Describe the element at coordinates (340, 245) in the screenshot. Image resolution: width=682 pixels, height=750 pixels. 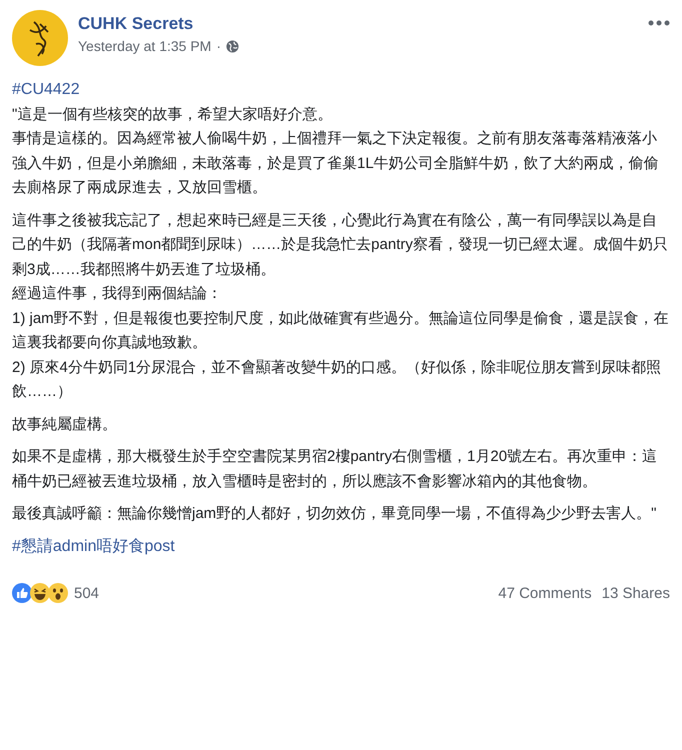
I see `post-text: 這件事之後被我忘記了，想起來時已經是三天後，心覺此行為實在有陰公，萬一有同學誤以為是自己的牛奶（我隔著mon都聞到尿味）……於是我急忙去pantry察看，發現一切已經太遲。成個牛奶只剩3成……我都照將牛奶丟進了垃圾桶。` at that location.